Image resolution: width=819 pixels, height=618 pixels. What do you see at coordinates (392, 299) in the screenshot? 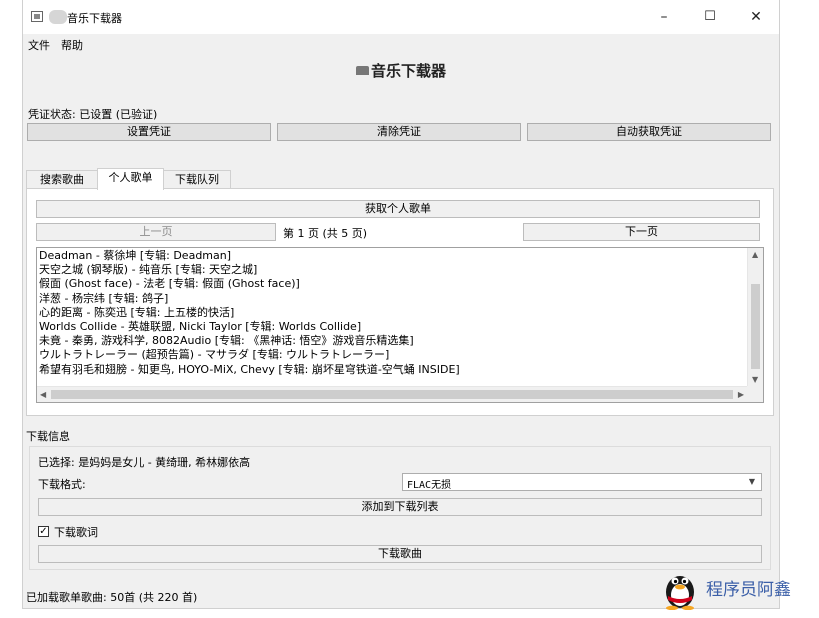
I see `song-list-item: 洋葱 - 杨宗纬 [专辑: 鸽子]` at bounding box center [392, 299].